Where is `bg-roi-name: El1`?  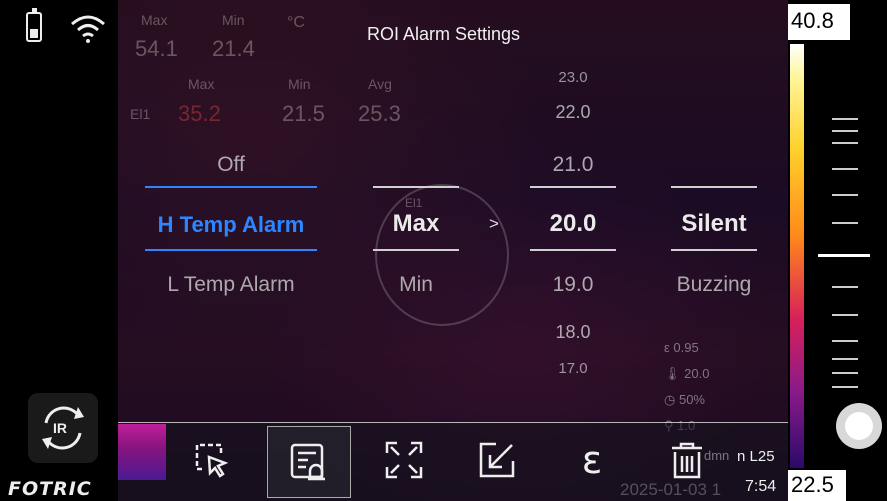 bg-roi-name: El1 is located at coordinates (140, 114).